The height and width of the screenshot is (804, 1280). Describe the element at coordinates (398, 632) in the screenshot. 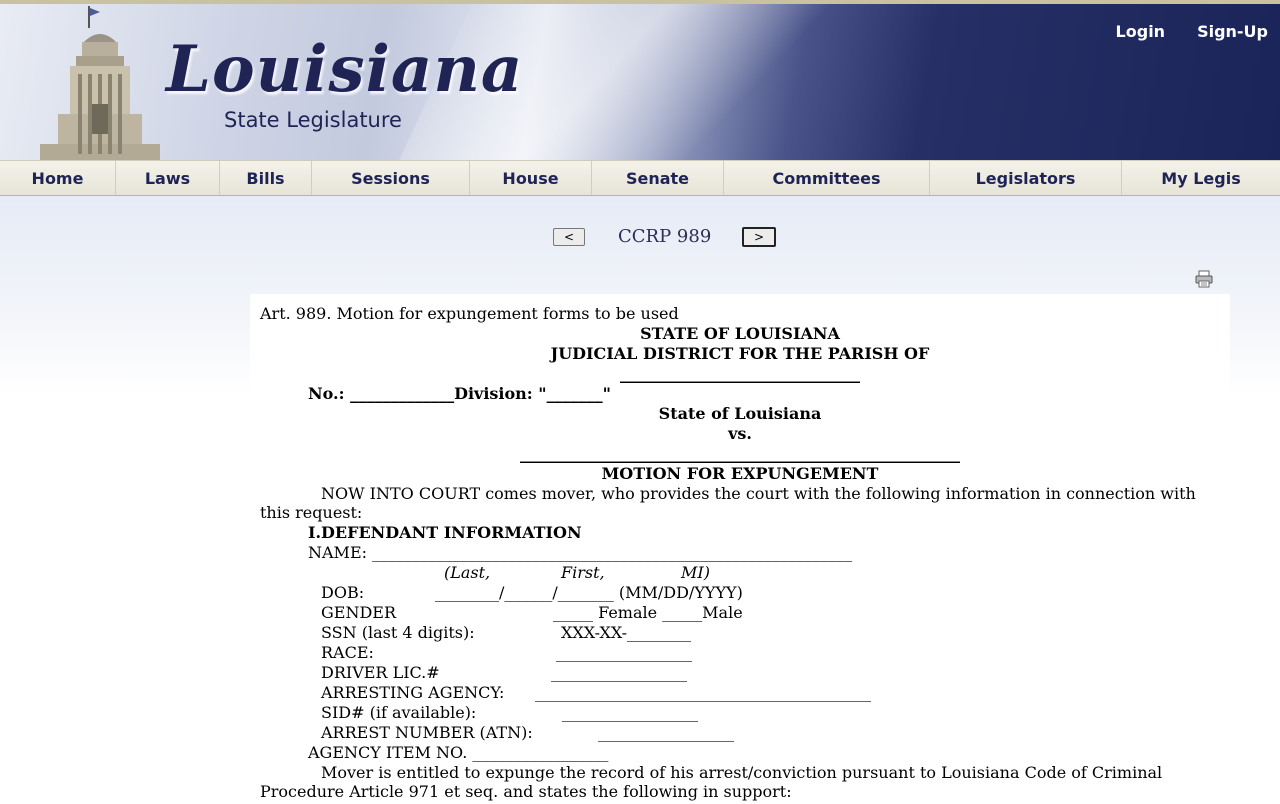

I see `ssn-label: SSN (last 4 digits):` at that location.